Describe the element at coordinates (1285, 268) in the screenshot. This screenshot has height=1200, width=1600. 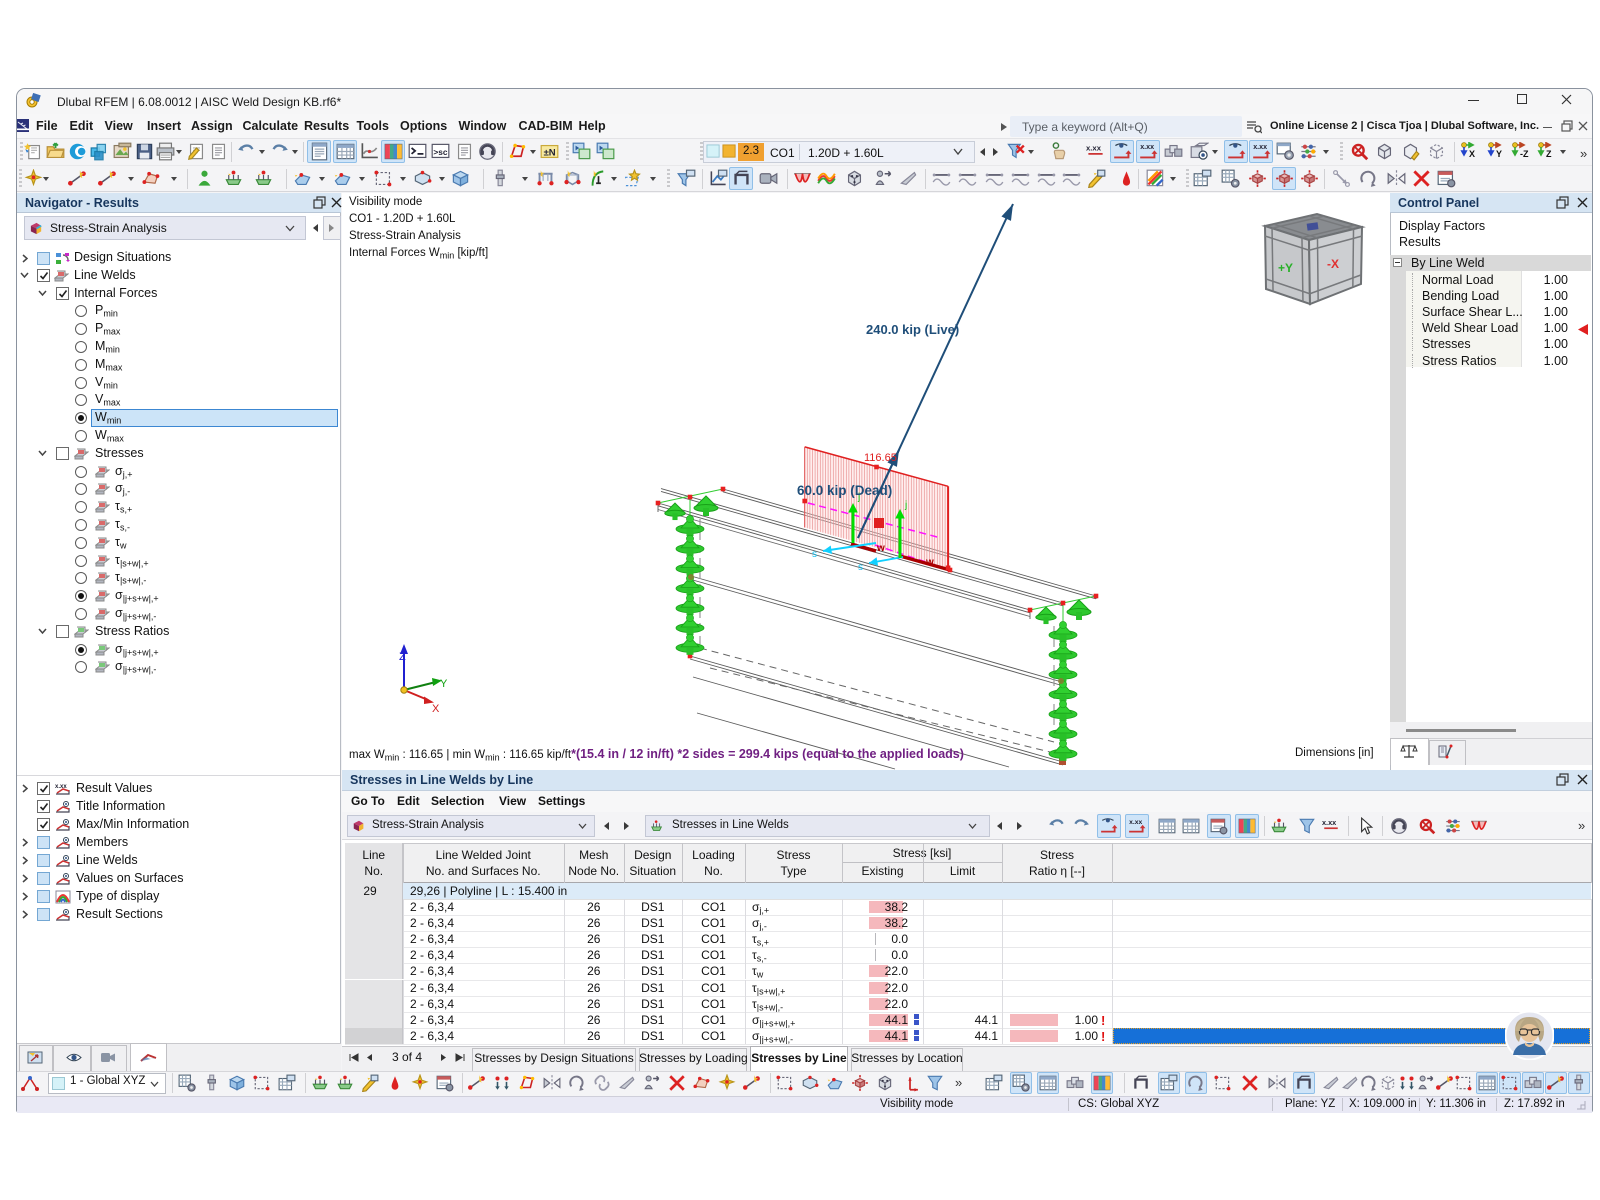
I see `svg-text: +Y` at that location.